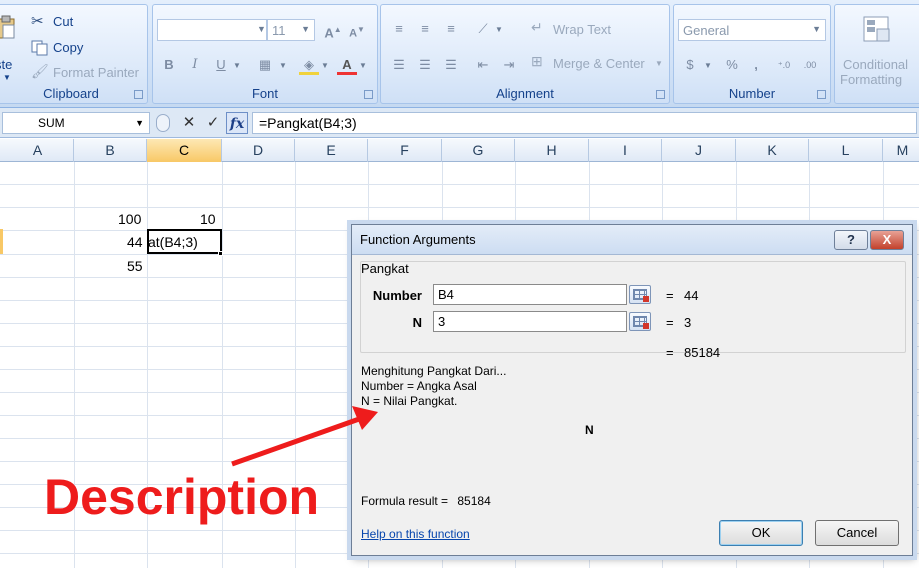  I want to click on cell-b3: 100, so click(129, 219).